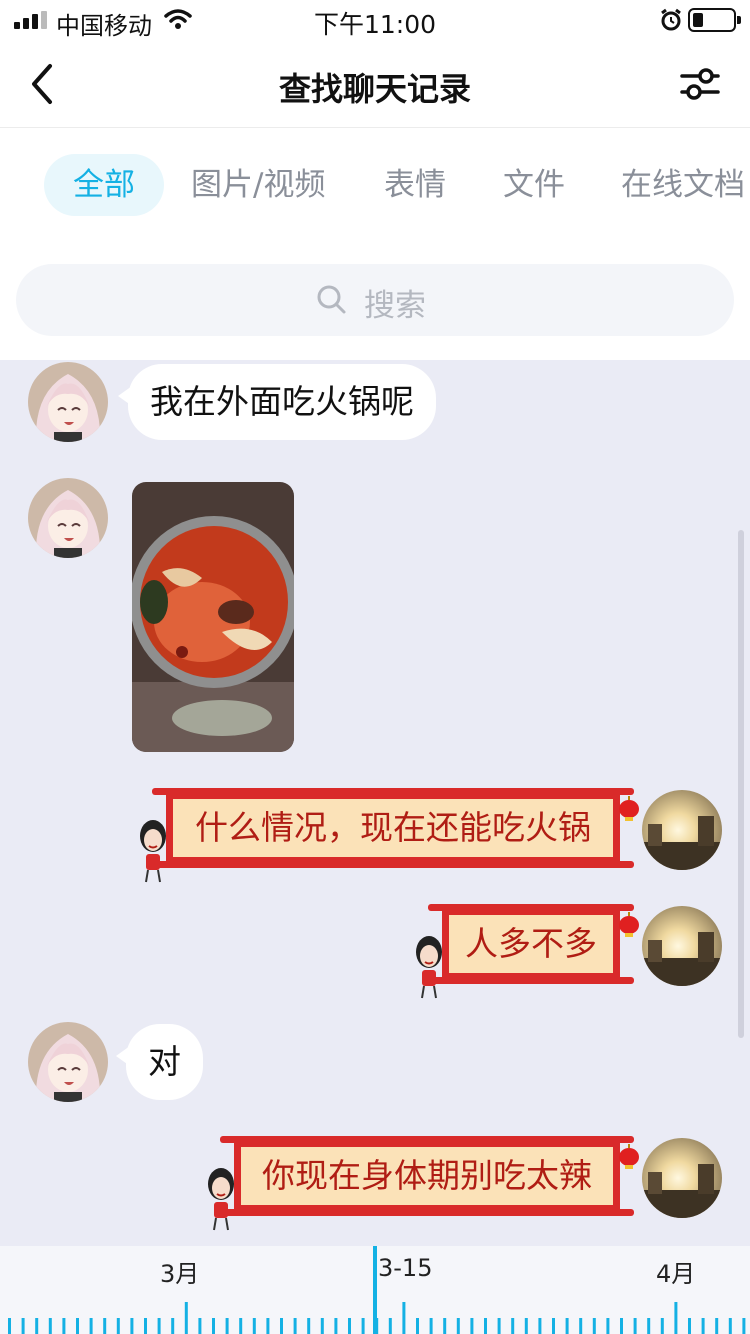 This screenshot has height=1334, width=750. What do you see at coordinates (531, 943) in the screenshot?
I see `message-text: 人多不多` at bounding box center [531, 943].